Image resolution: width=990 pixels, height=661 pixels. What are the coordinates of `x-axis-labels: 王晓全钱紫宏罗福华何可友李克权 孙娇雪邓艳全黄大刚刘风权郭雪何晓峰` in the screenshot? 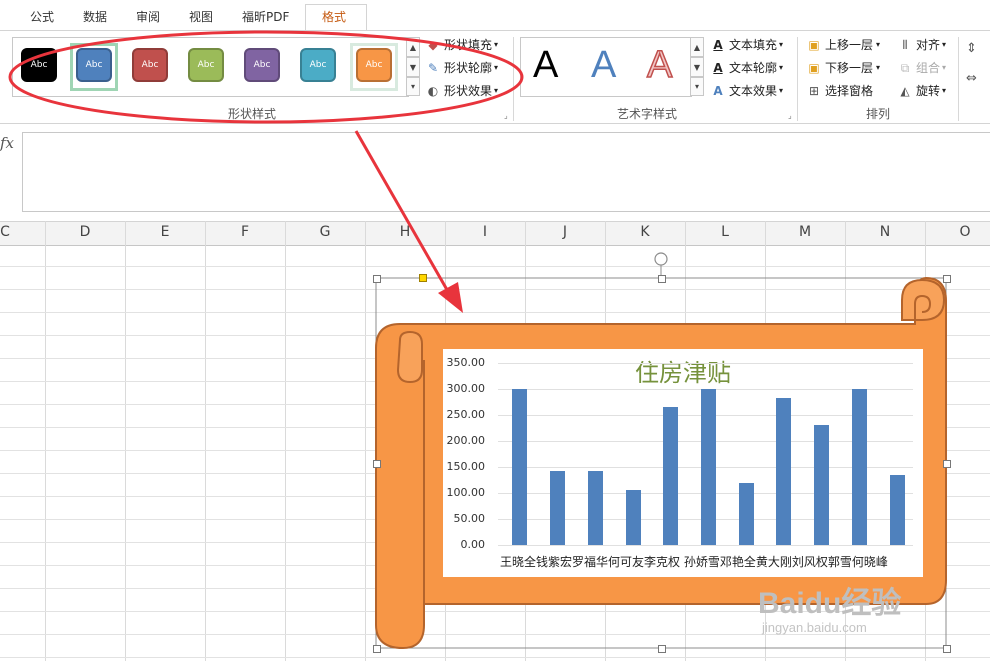 It's located at (694, 562).